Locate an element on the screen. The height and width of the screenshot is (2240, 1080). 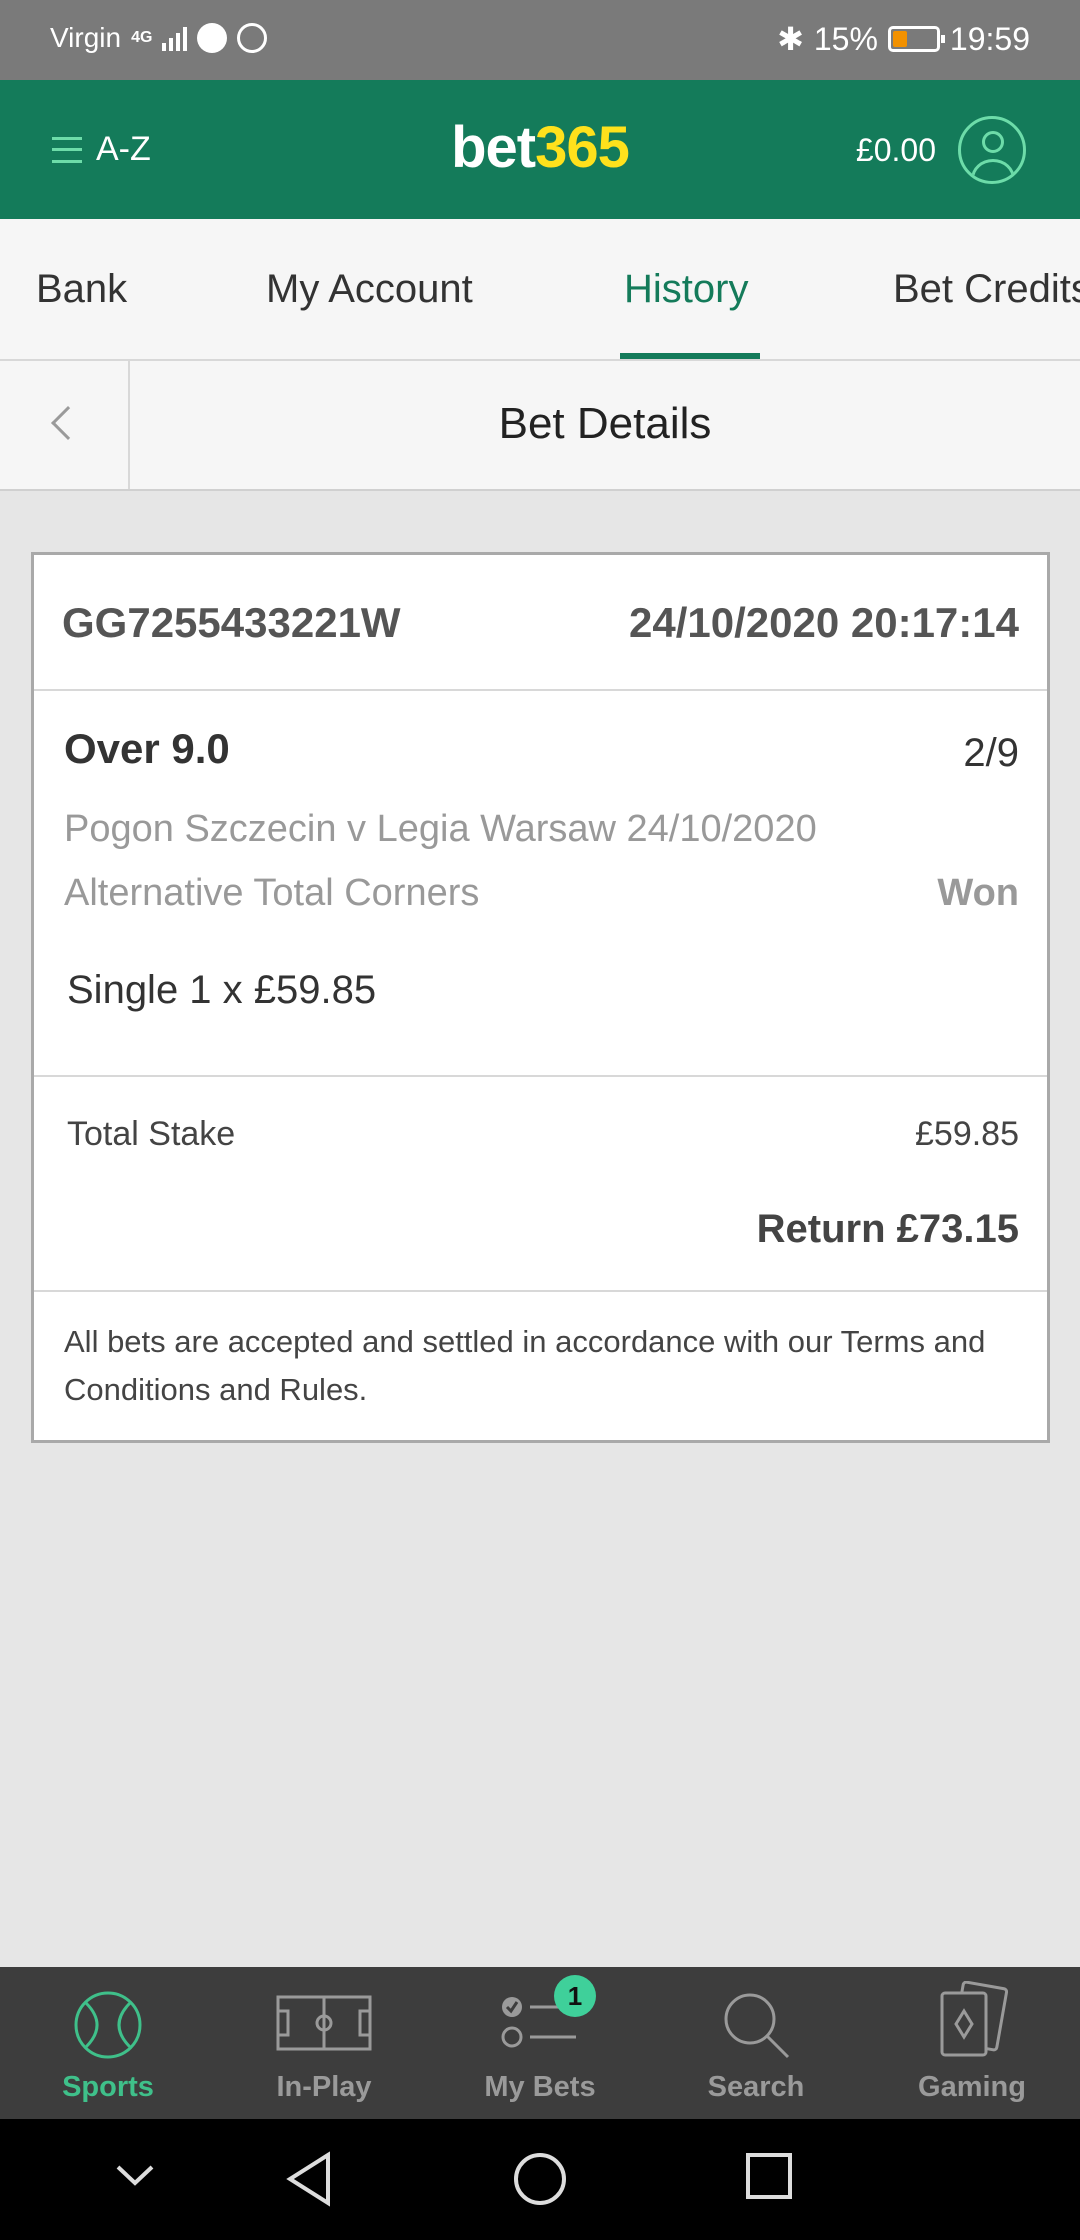
total-stake-label: Total Stake is located at coordinates (151, 1134).